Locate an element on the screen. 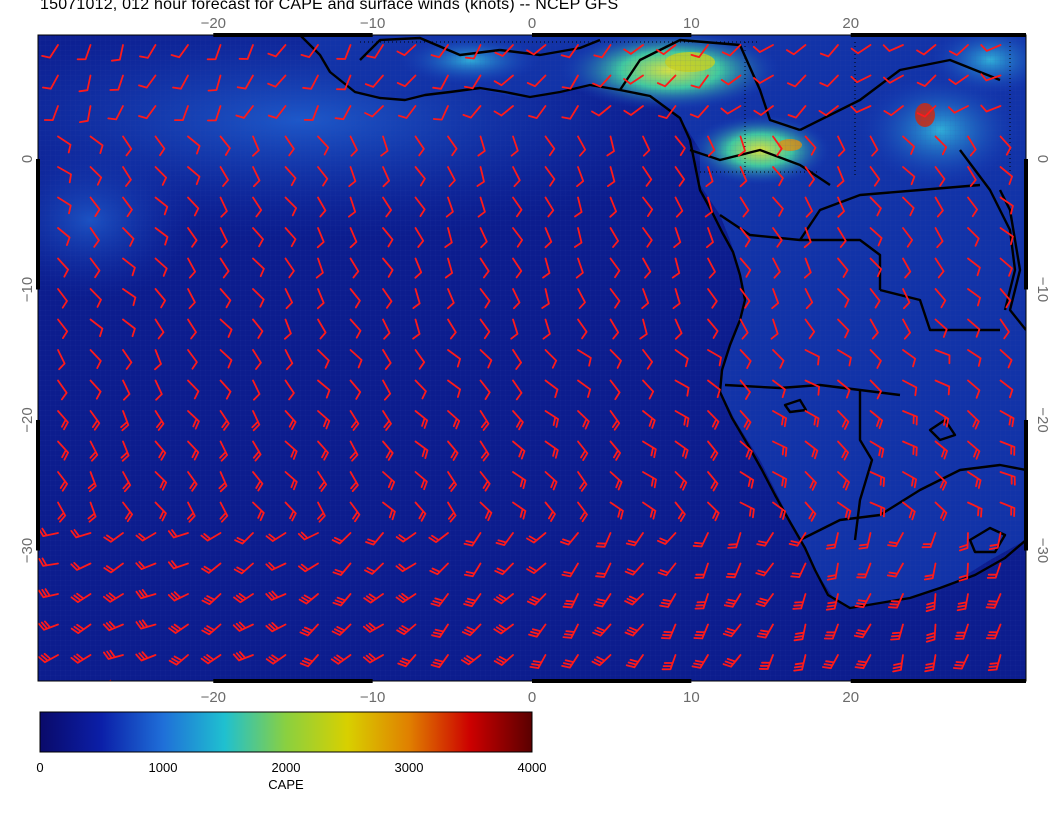 The width and height of the screenshot is (1056, 816). x-tick-label-top: −20 is located at coordinates (213, 23).